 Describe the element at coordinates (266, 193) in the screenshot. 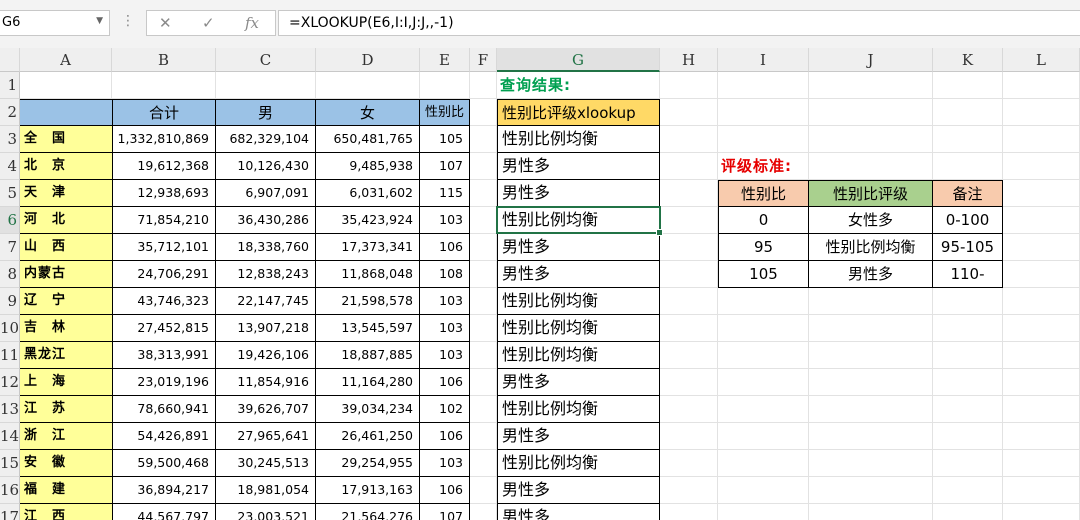

I see `male-value: 6,907,091` at that location.